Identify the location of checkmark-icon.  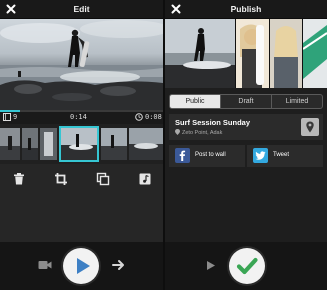
(247, 266).